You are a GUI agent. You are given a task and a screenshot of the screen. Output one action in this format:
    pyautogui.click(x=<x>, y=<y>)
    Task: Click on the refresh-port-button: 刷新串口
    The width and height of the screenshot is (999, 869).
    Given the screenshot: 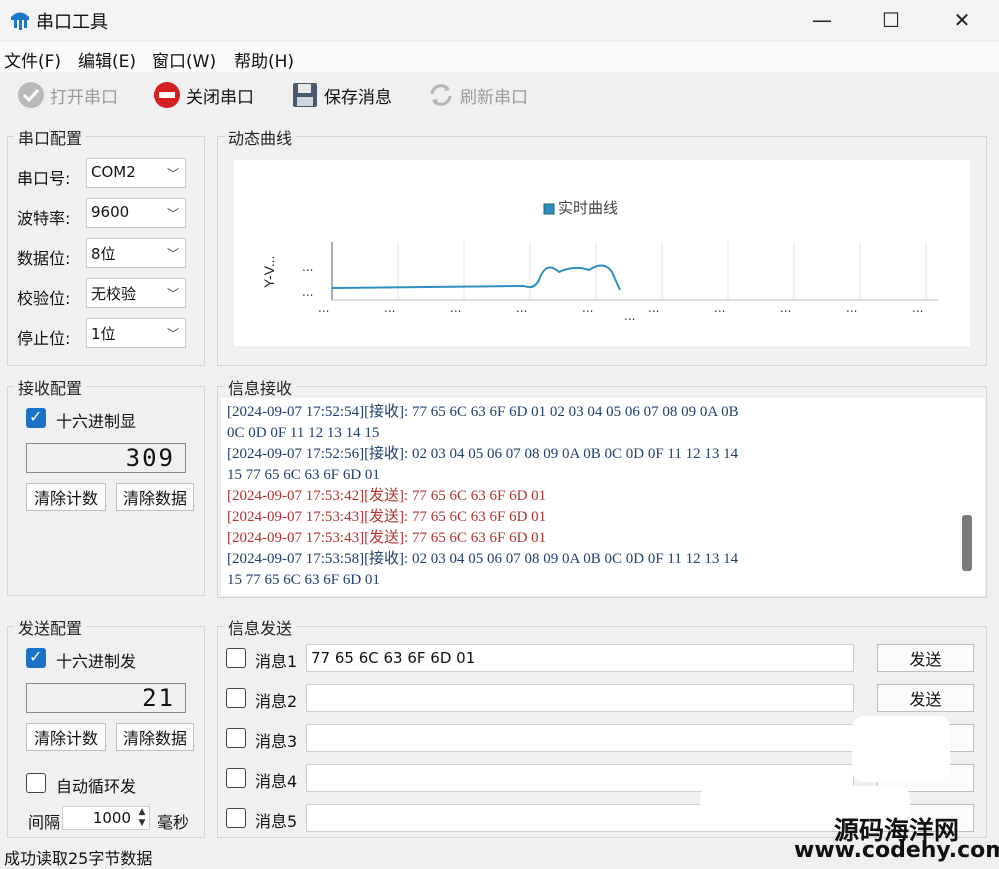 What is the action you would take?
    pyautogui.click(x=477, y=95)
    